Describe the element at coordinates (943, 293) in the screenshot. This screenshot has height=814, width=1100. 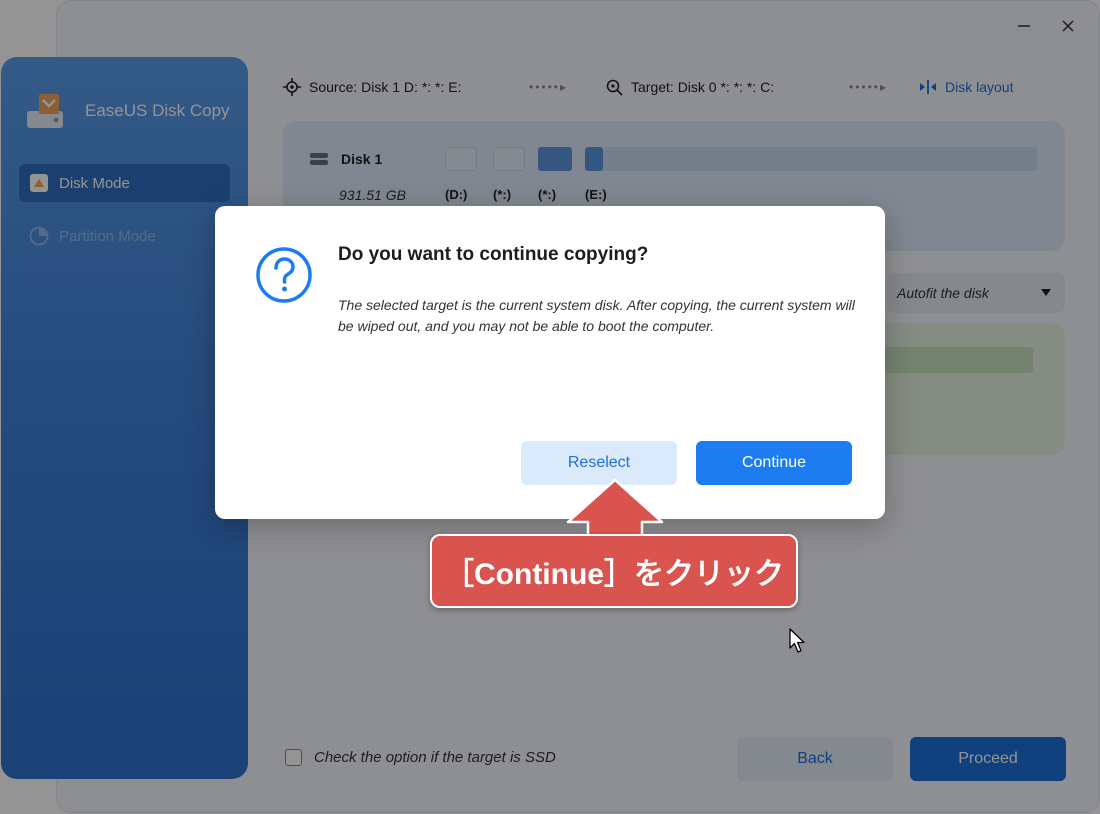
I see `autofit-label: Autofit the disk` at that location.